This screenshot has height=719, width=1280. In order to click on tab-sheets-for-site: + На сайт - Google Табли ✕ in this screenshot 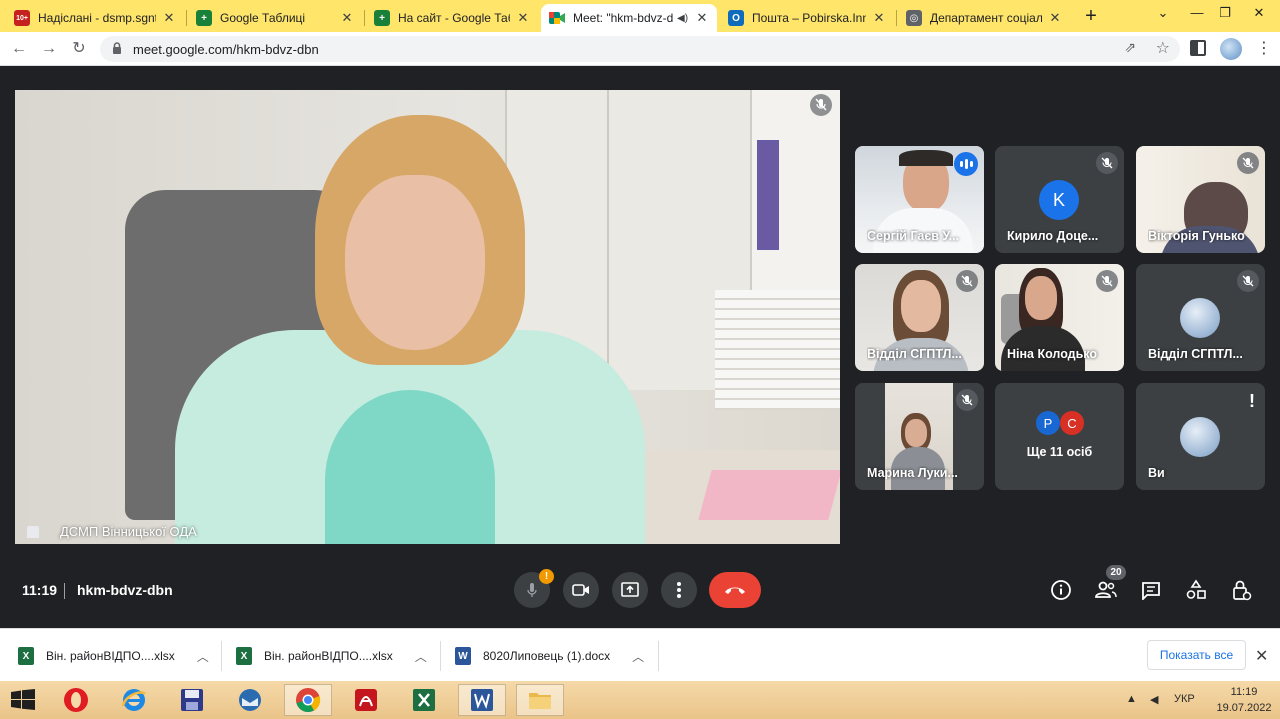, I will do `click(452, 18)`.